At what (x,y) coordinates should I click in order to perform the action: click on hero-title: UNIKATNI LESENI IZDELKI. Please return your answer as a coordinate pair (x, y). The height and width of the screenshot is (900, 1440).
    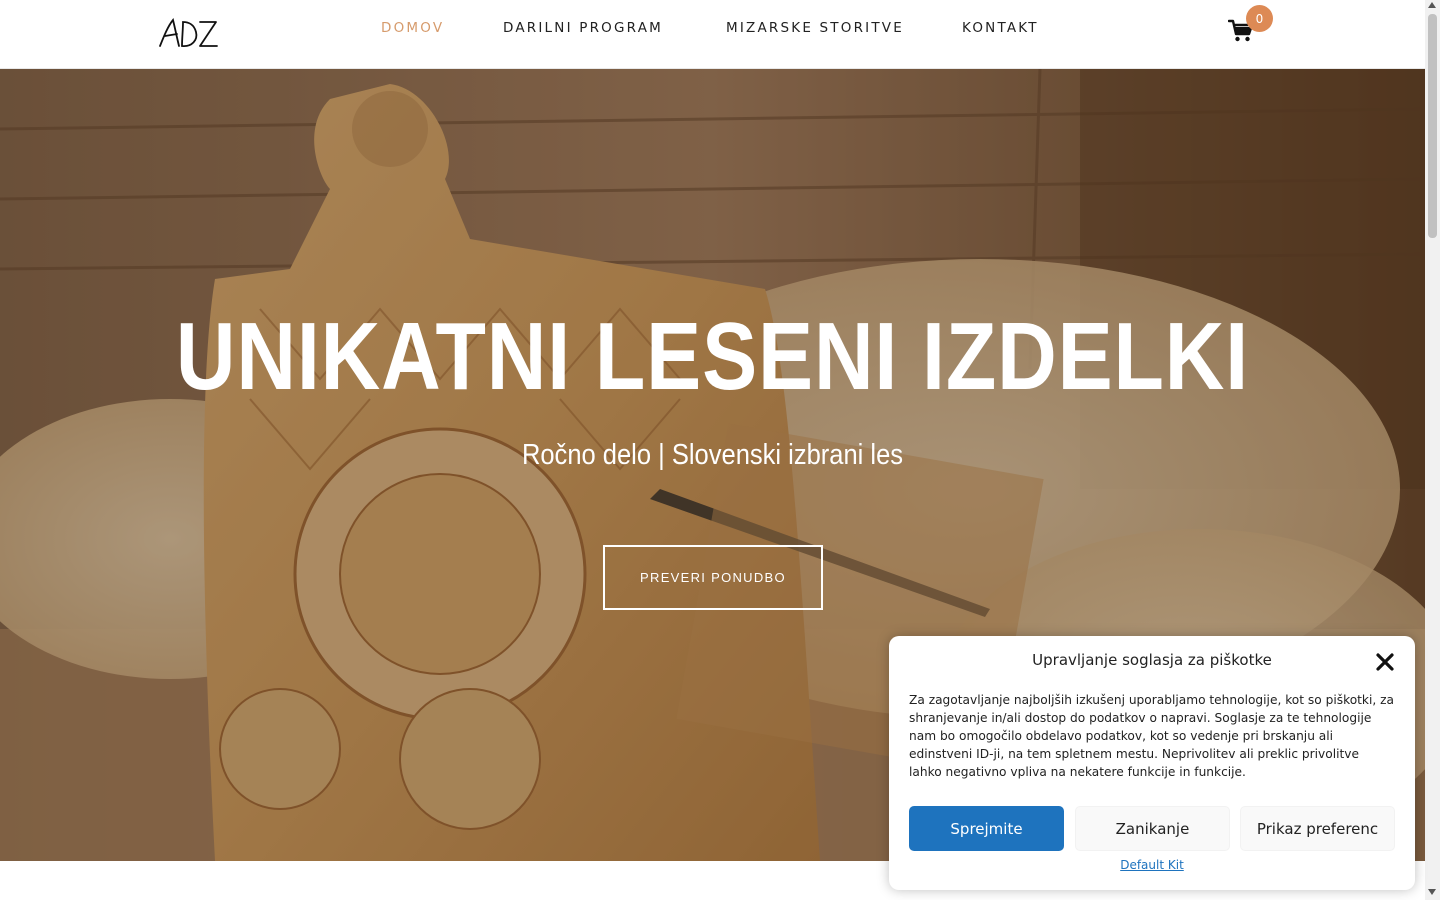
    Looking at the image, I should click on (712, 356).